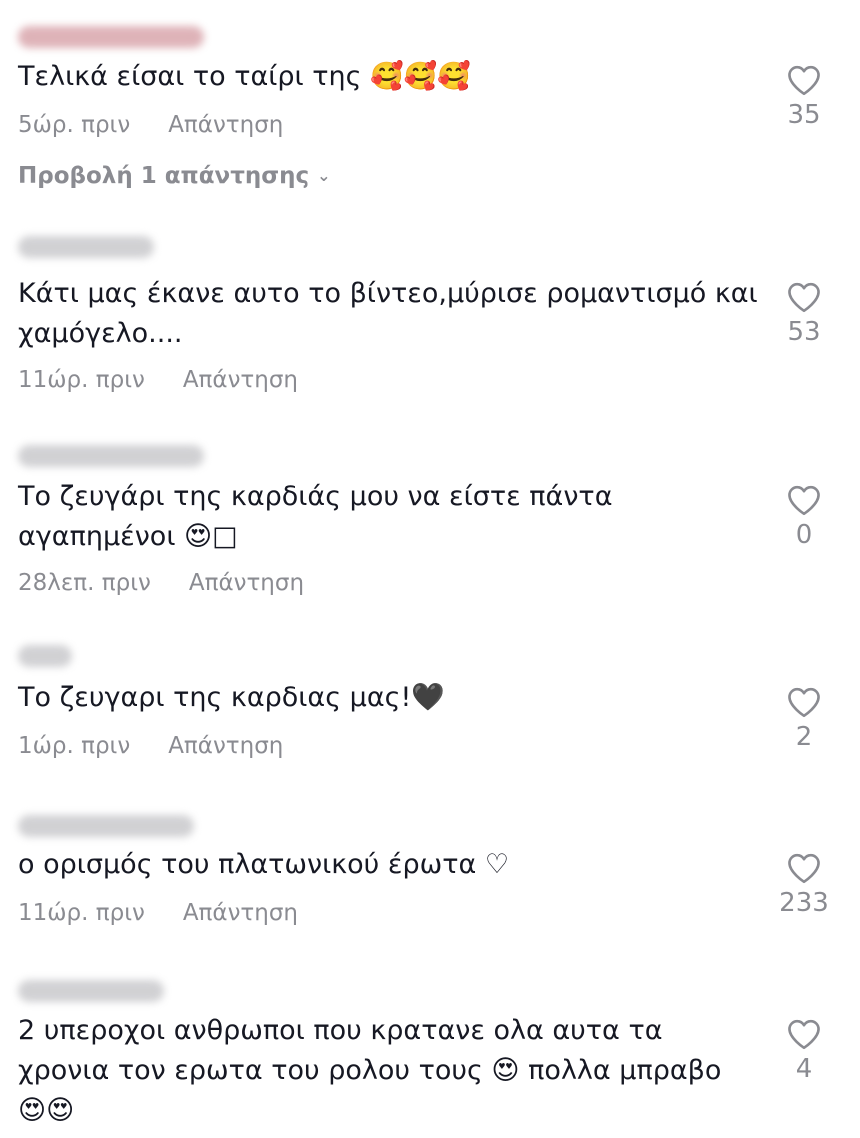 The width and height of the screenshot is (860, 1138). I want to click on like-count: 4, so click(804, 1069).